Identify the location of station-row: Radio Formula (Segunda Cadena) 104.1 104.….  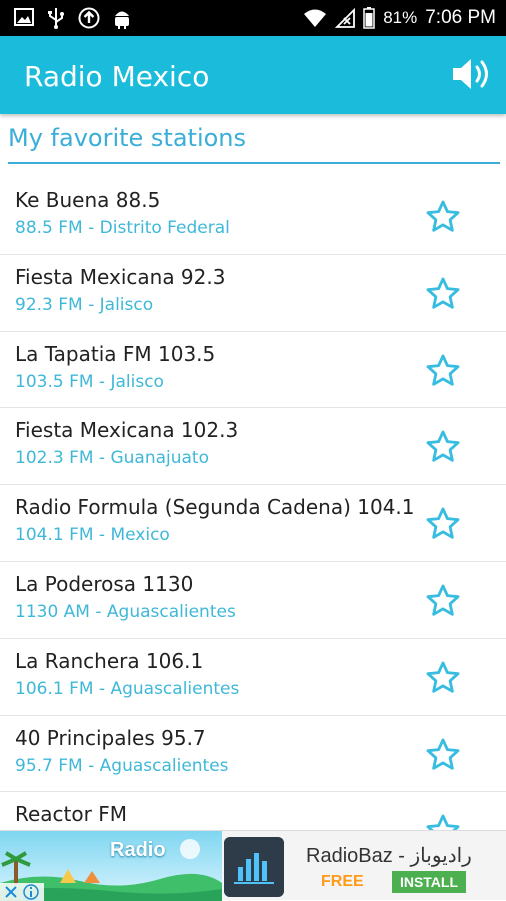
(253, 523).